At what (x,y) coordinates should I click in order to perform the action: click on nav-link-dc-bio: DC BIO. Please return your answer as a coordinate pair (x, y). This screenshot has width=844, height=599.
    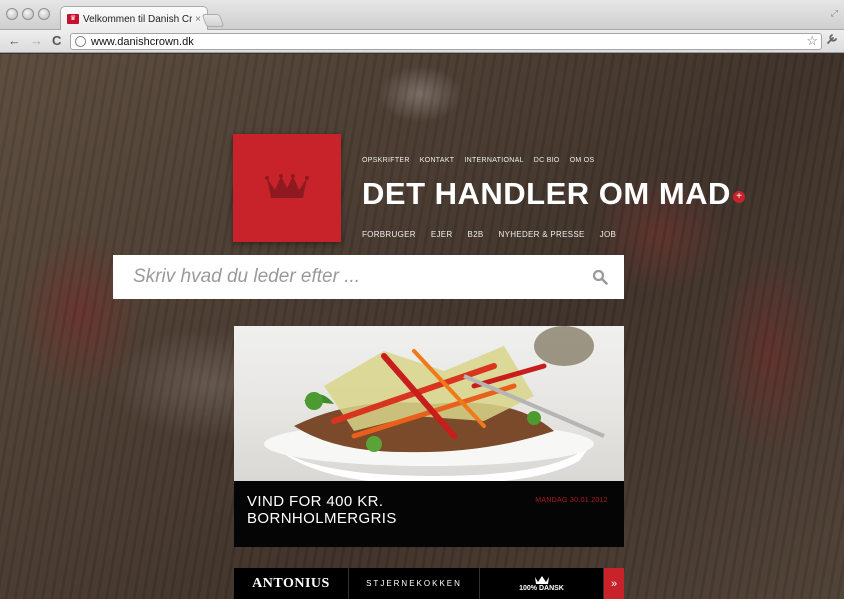
    Looking at the image, I should click on (547, 160).